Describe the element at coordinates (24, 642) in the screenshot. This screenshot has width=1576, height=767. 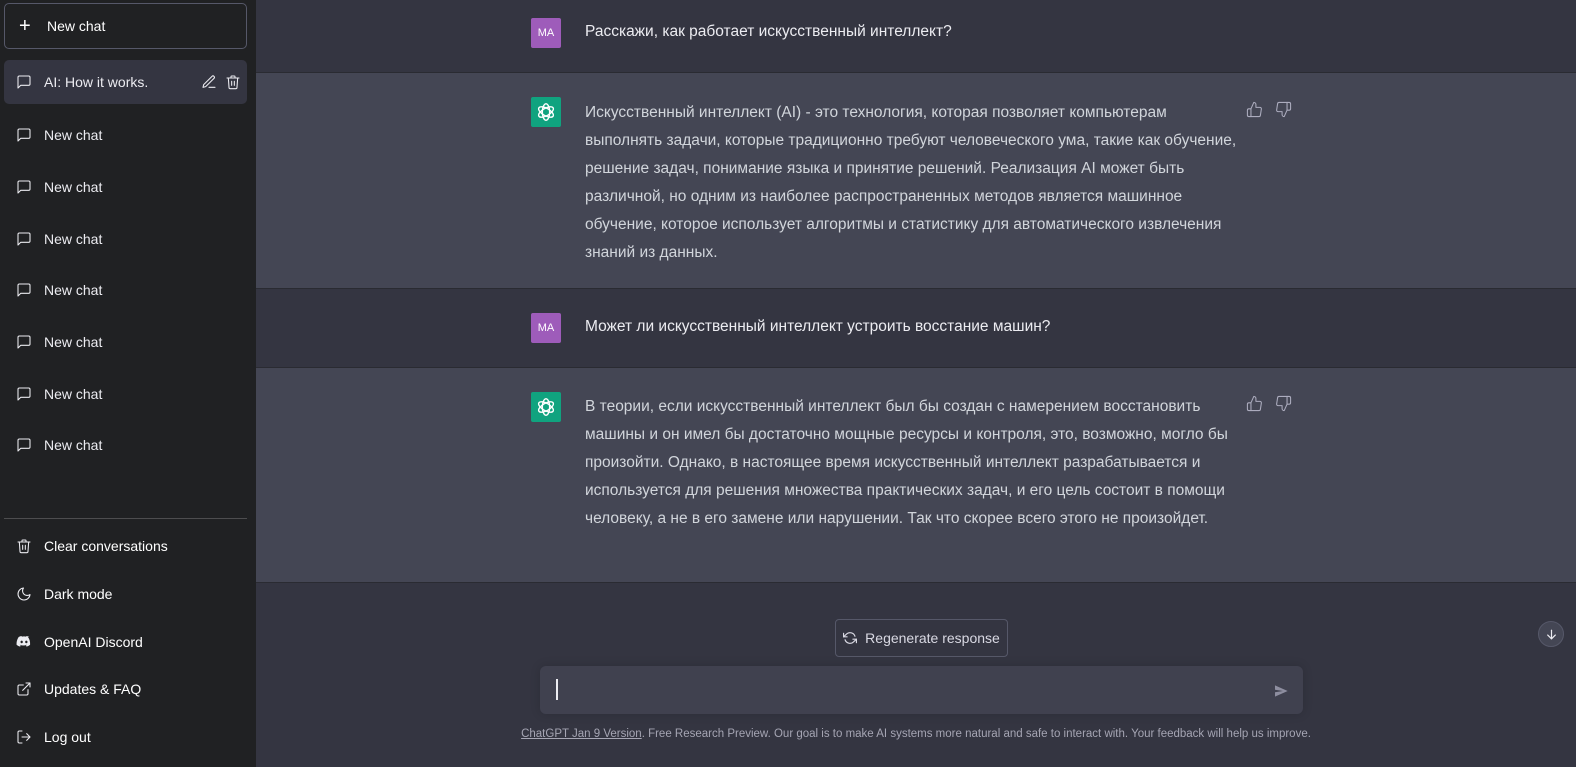
I see `discord-icon` at that location.